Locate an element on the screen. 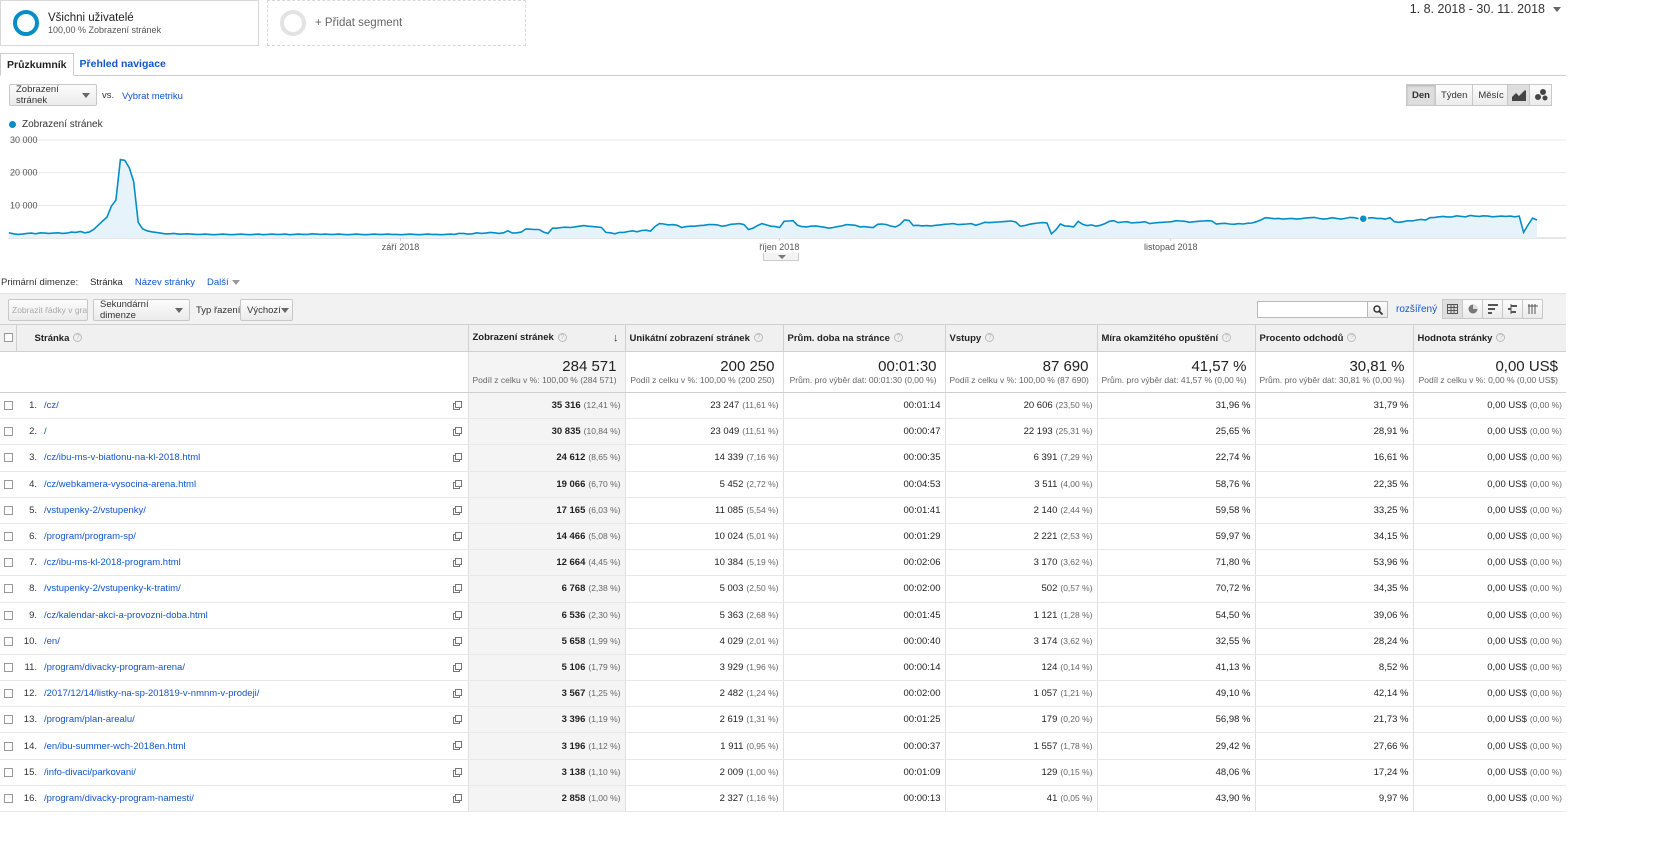 This screenshot has width=1673, height=867. page-link: /vstupenky-2/vstupenky-k-tratim/ is located at coordinates (112, 588).